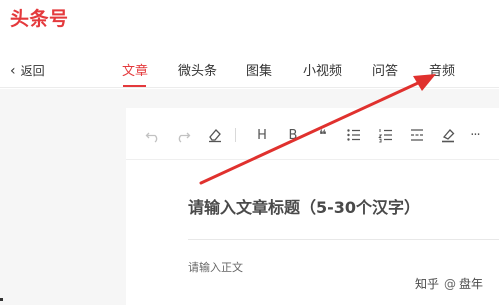 The image size is (499, 305). I want to click on back-label: 返回, so click(32, 71).